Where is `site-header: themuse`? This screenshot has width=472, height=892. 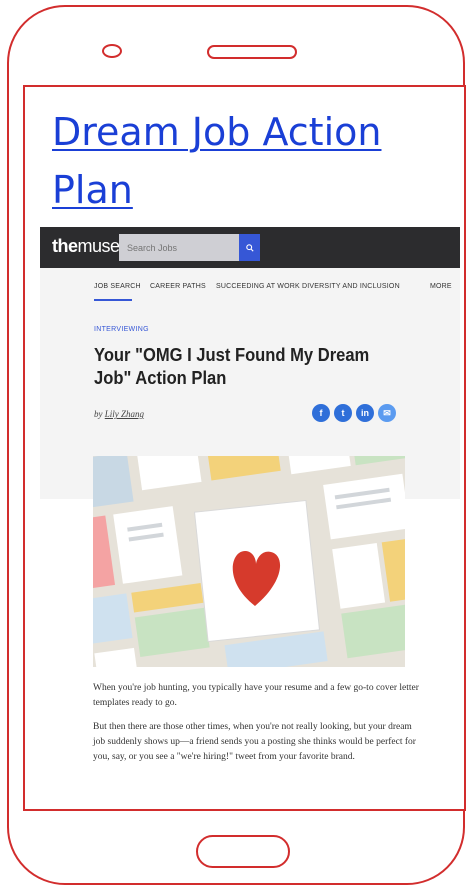
site-header: themuse is located at coordinates (250, 247).